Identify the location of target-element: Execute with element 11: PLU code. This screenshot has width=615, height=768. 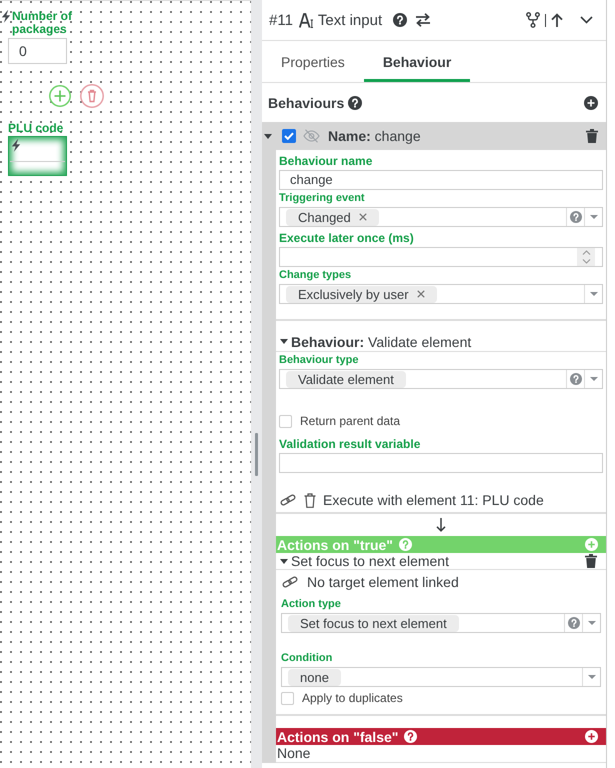
(433, 500).